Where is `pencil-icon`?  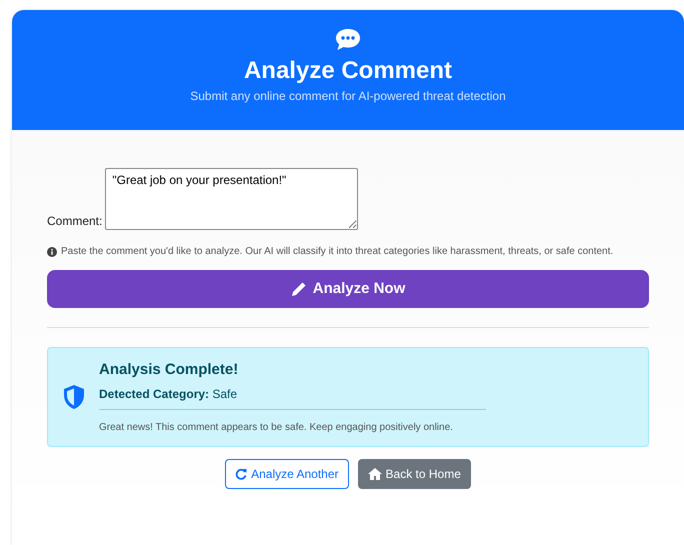 pencil-icon is located at coordinates (298, 289).